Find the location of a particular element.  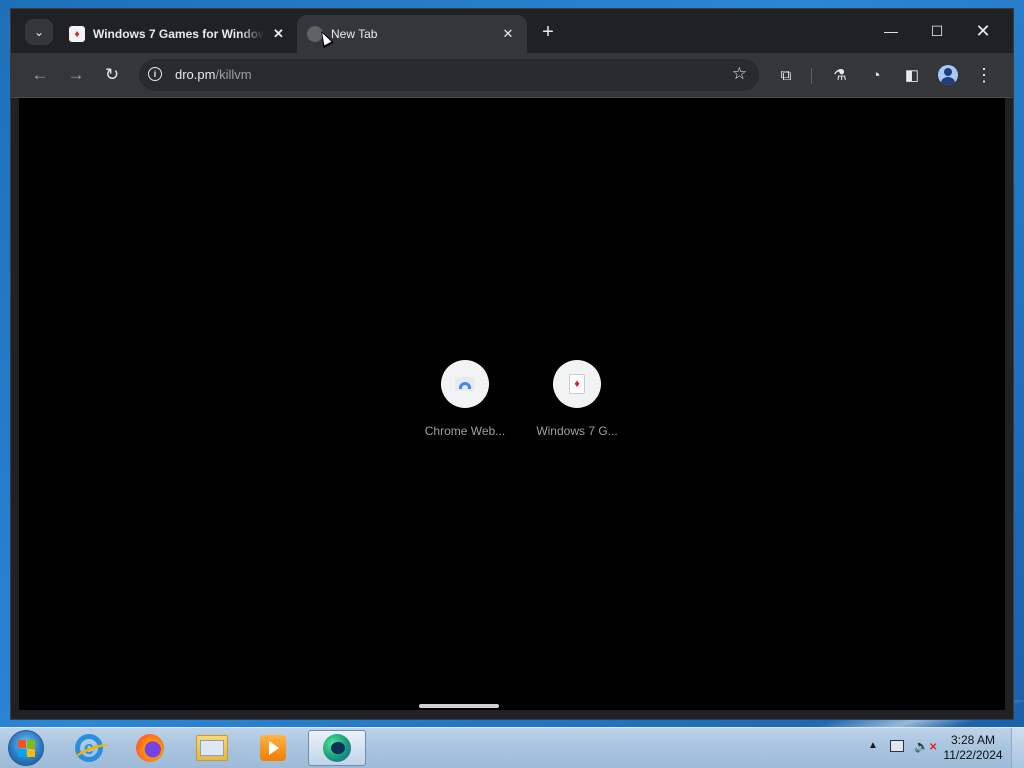

folder-icon is located at coordinates (212, 748).